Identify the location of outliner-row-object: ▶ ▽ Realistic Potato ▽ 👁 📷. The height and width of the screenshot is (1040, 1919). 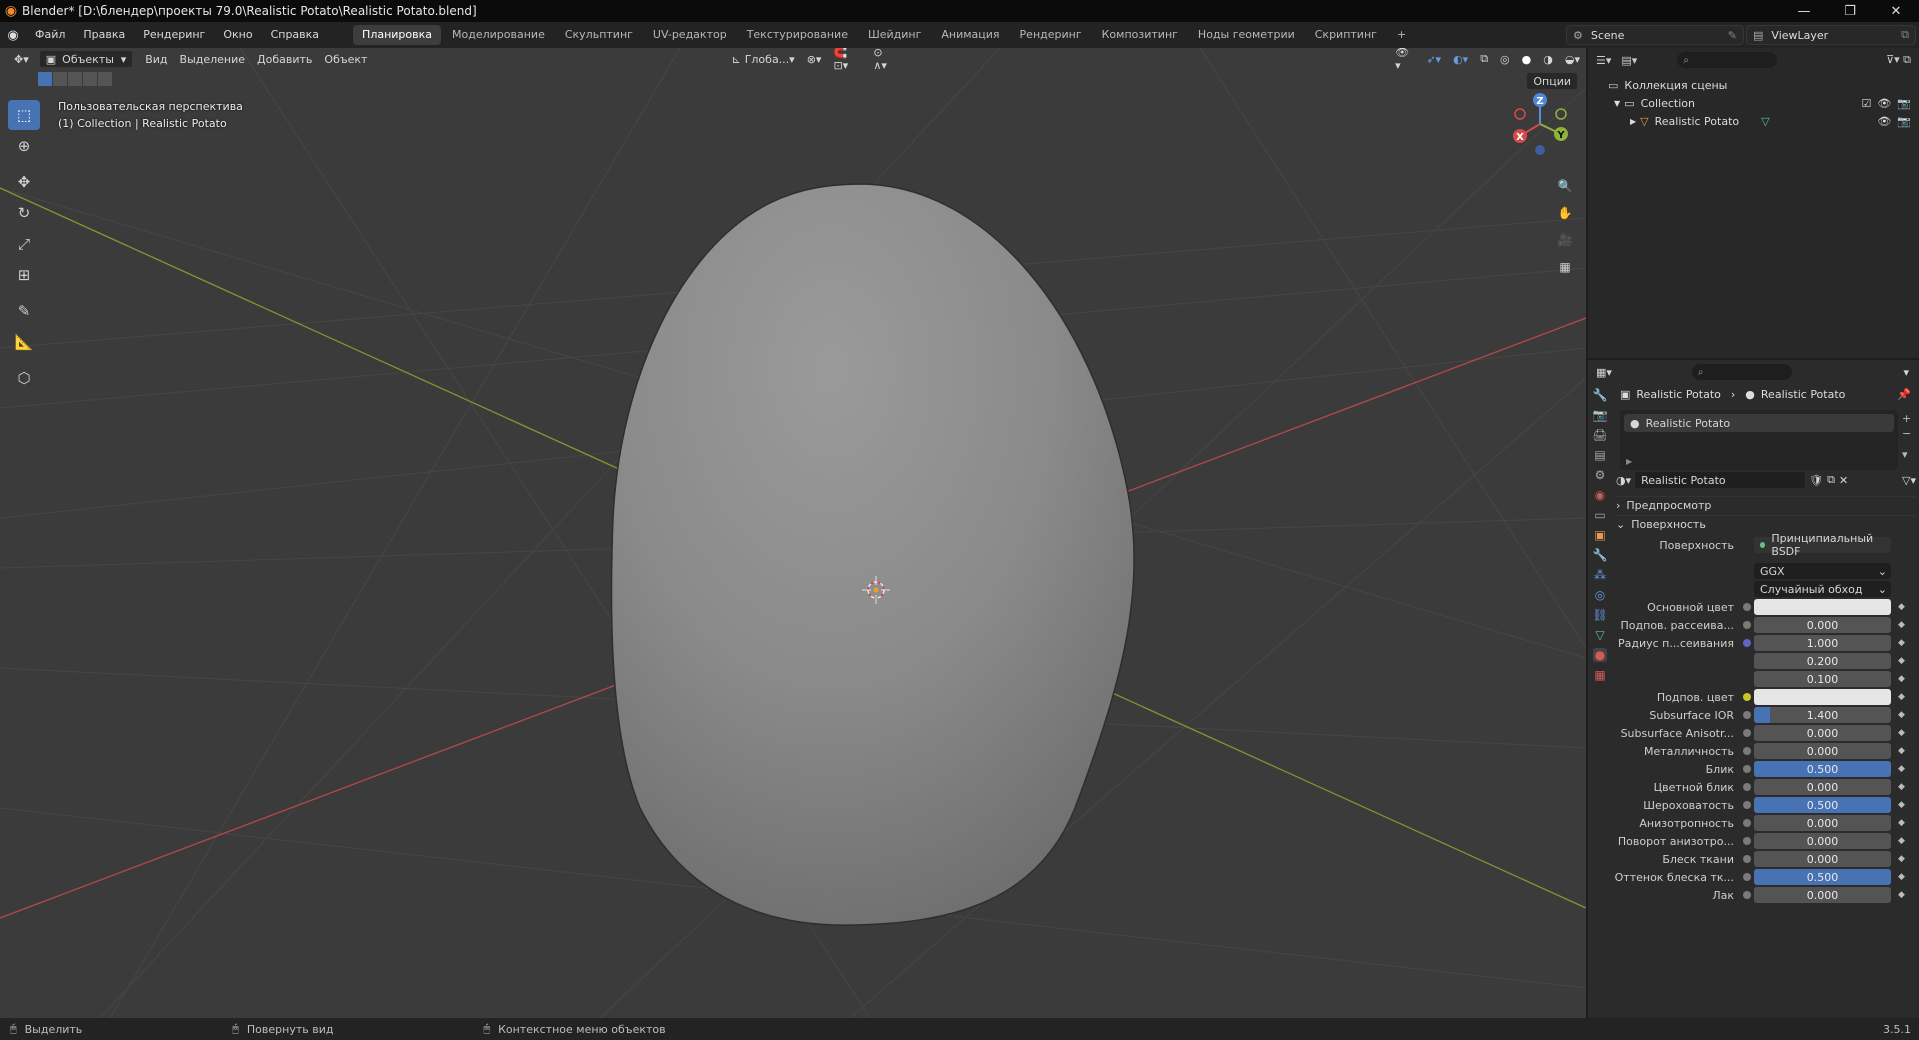
(1753, 121).